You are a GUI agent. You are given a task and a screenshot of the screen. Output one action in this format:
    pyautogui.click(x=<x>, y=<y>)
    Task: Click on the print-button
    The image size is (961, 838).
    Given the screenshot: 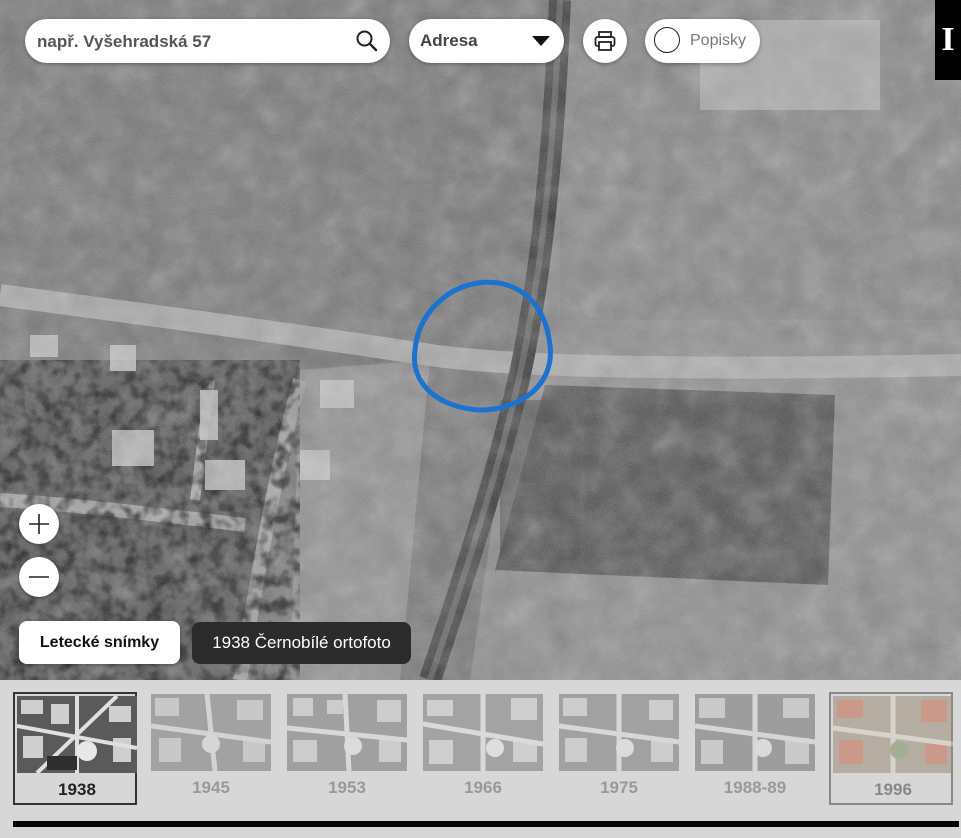 What is the action you would take?
    pyautogui.click(x=605, y=41)
    